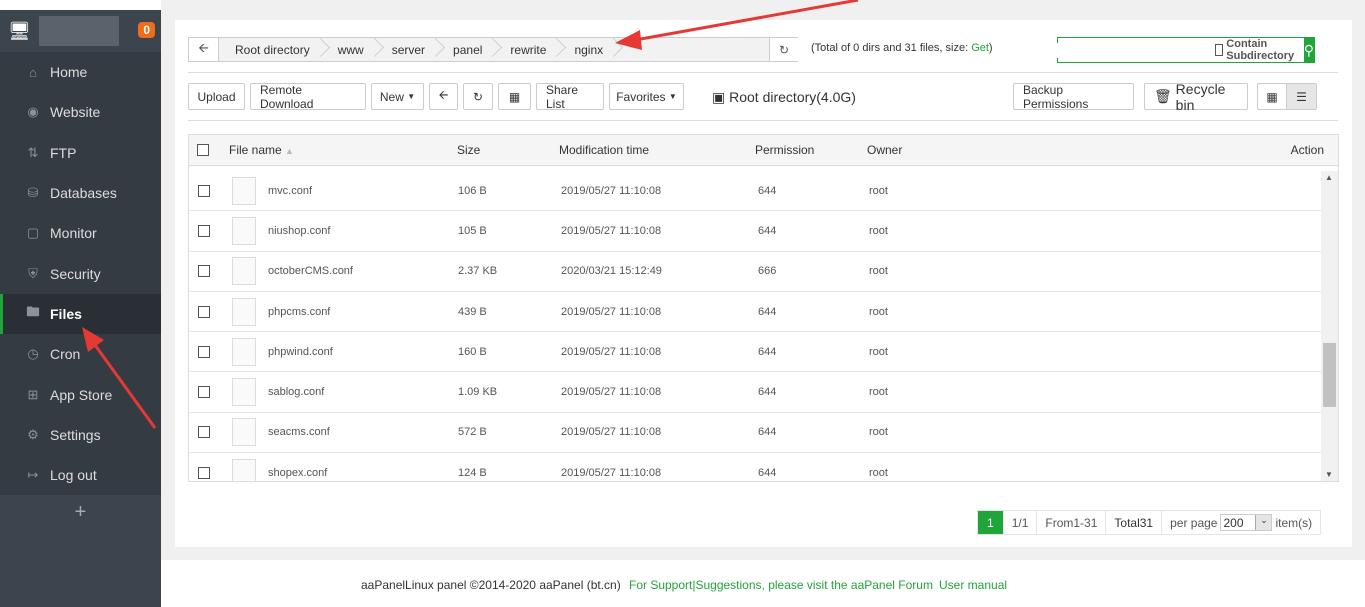 The height and width of the screenshot is (607, 1365). Describe the element at coordinates (1196, 97) in the screenshot. I see `recycle-bin-button: 🗑 Recycle bin` at that location.